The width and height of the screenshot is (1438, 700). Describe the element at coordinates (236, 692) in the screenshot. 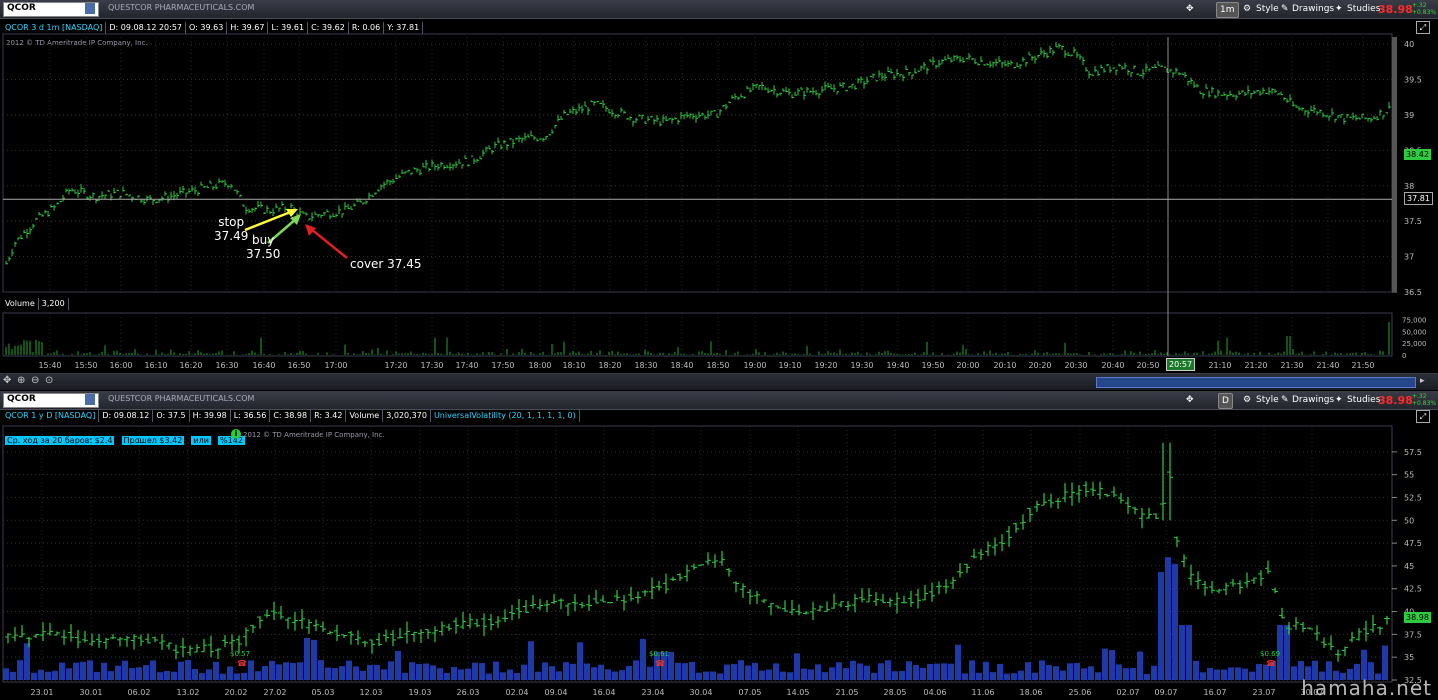

I see `bottom-xtick-label: 20.02` at that location.